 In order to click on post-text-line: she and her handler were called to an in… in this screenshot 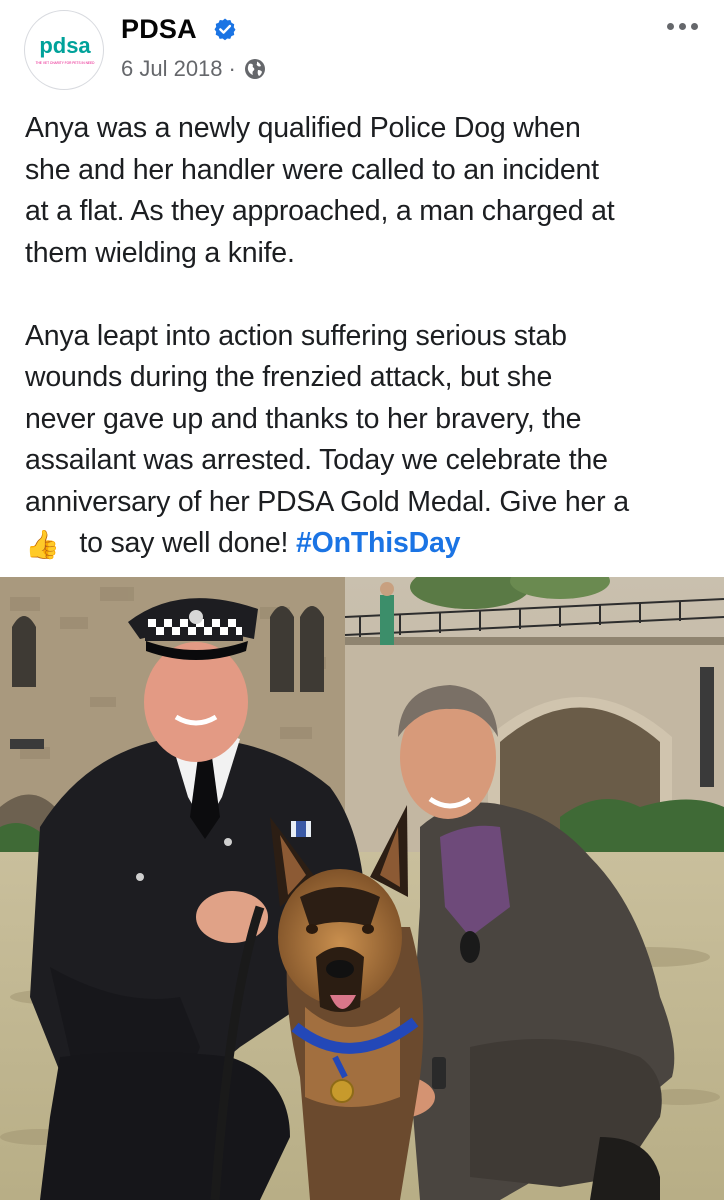, I will do `click(312, 169)`.